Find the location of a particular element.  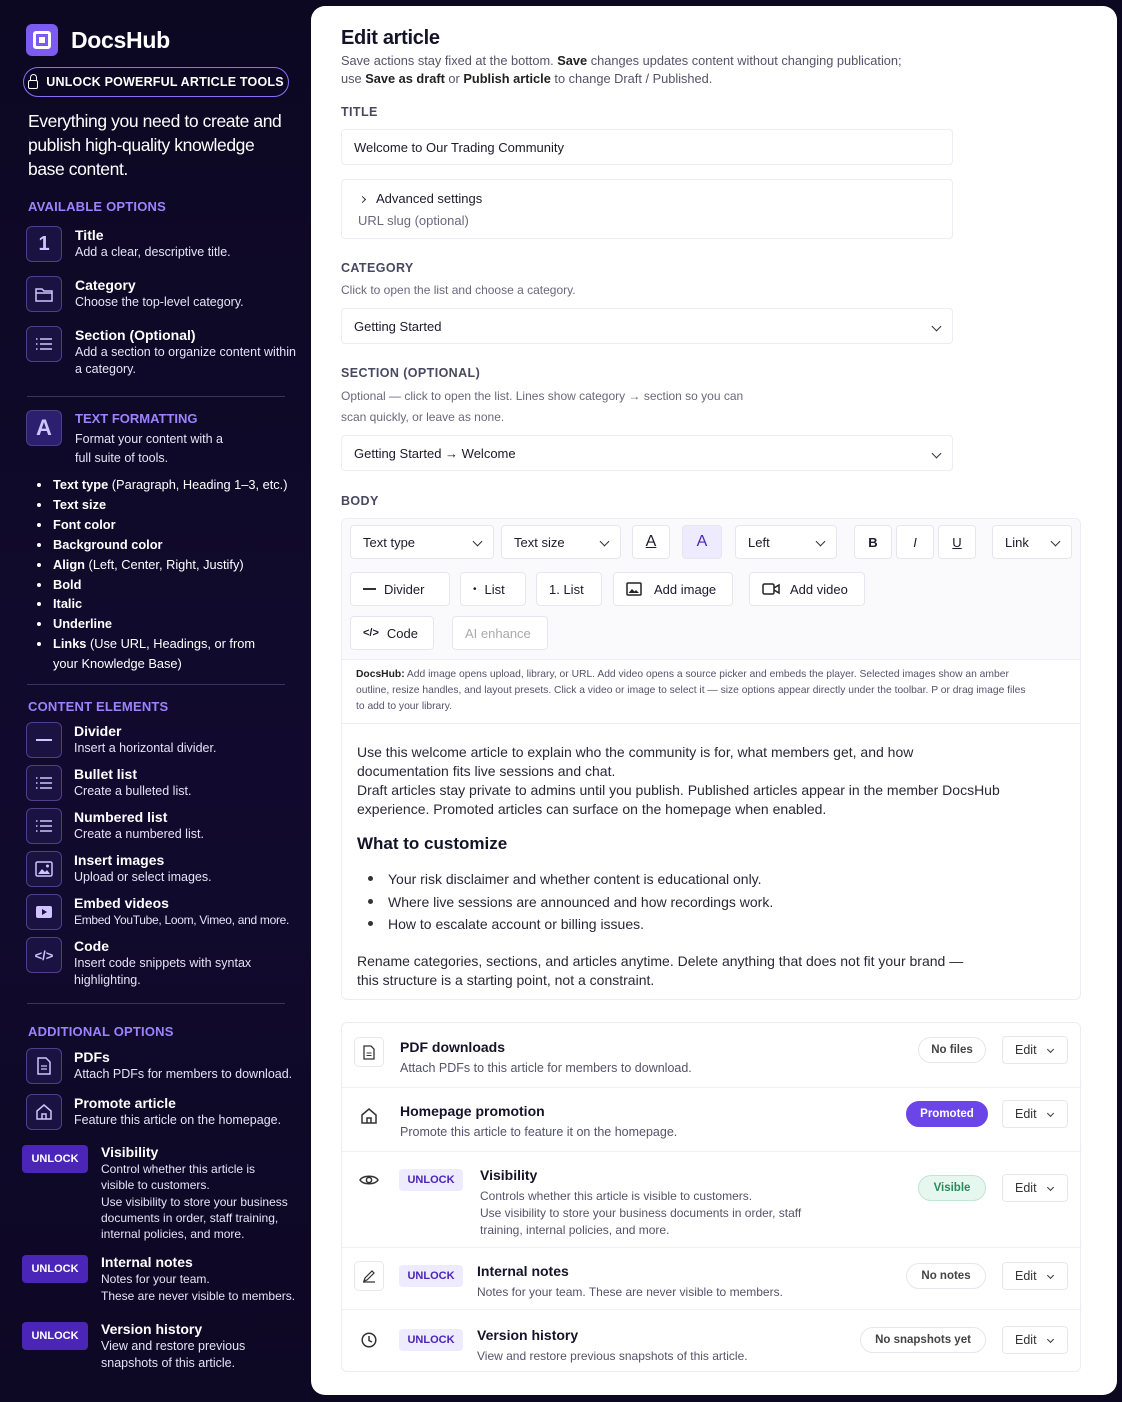

status-badge: Visible is located at coordinates (952, 1188).